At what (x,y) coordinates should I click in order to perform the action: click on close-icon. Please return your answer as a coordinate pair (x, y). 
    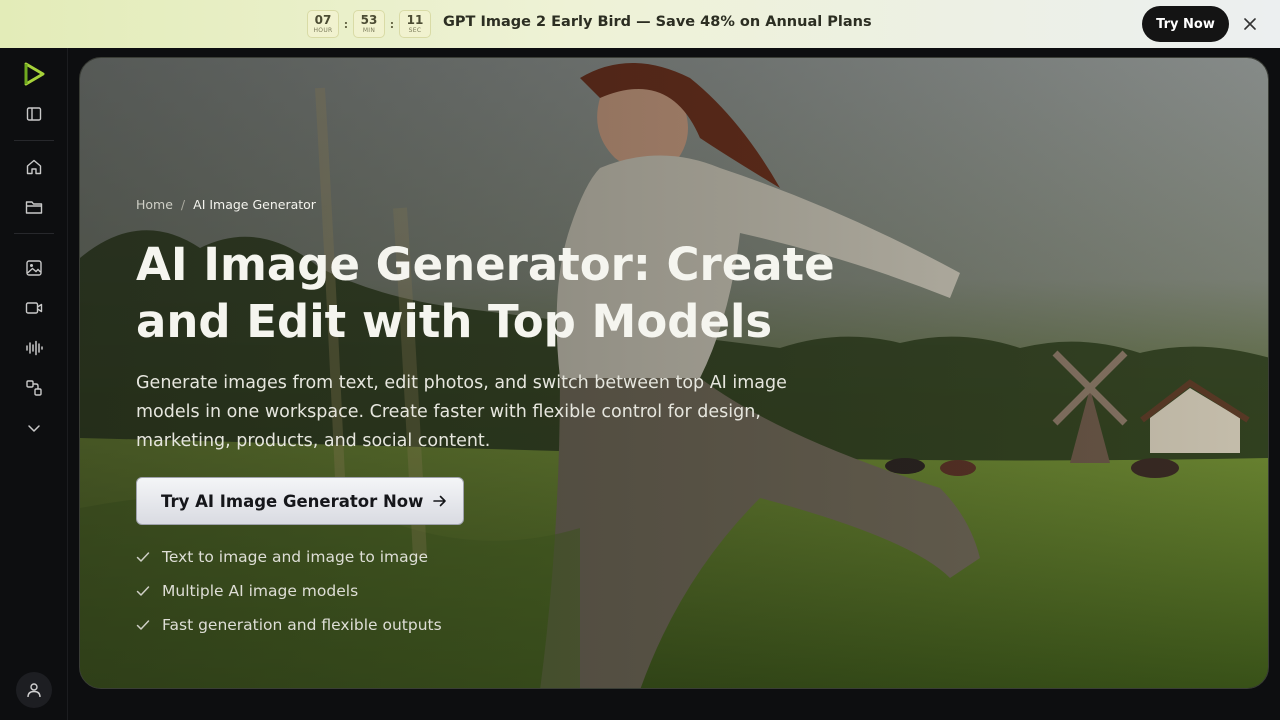
    Looking at the image, I should click on (1250, 24).